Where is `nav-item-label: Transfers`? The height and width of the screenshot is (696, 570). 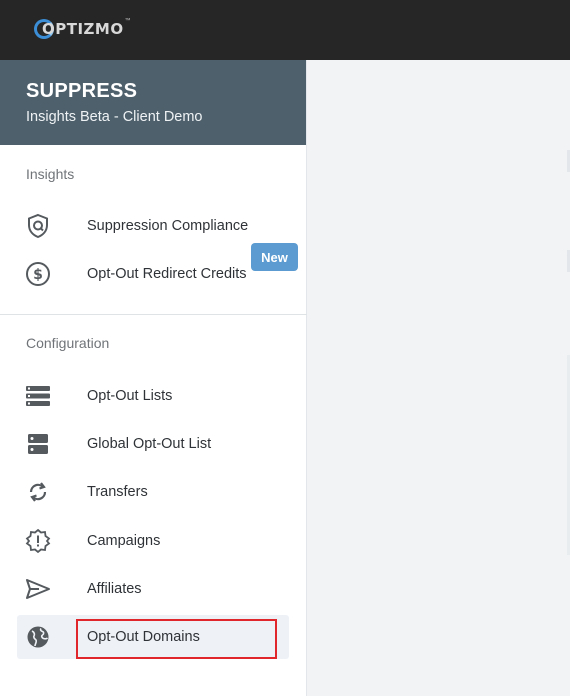
nav-item-label: Transfers is located at coordinates (117, 492).